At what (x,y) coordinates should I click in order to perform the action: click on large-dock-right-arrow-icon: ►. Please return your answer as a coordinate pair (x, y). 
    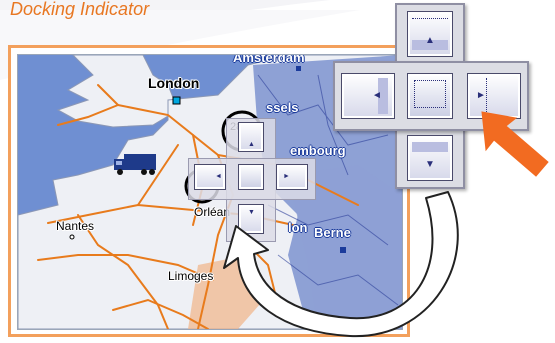
    Looking at the image, I should click on (481, 95).